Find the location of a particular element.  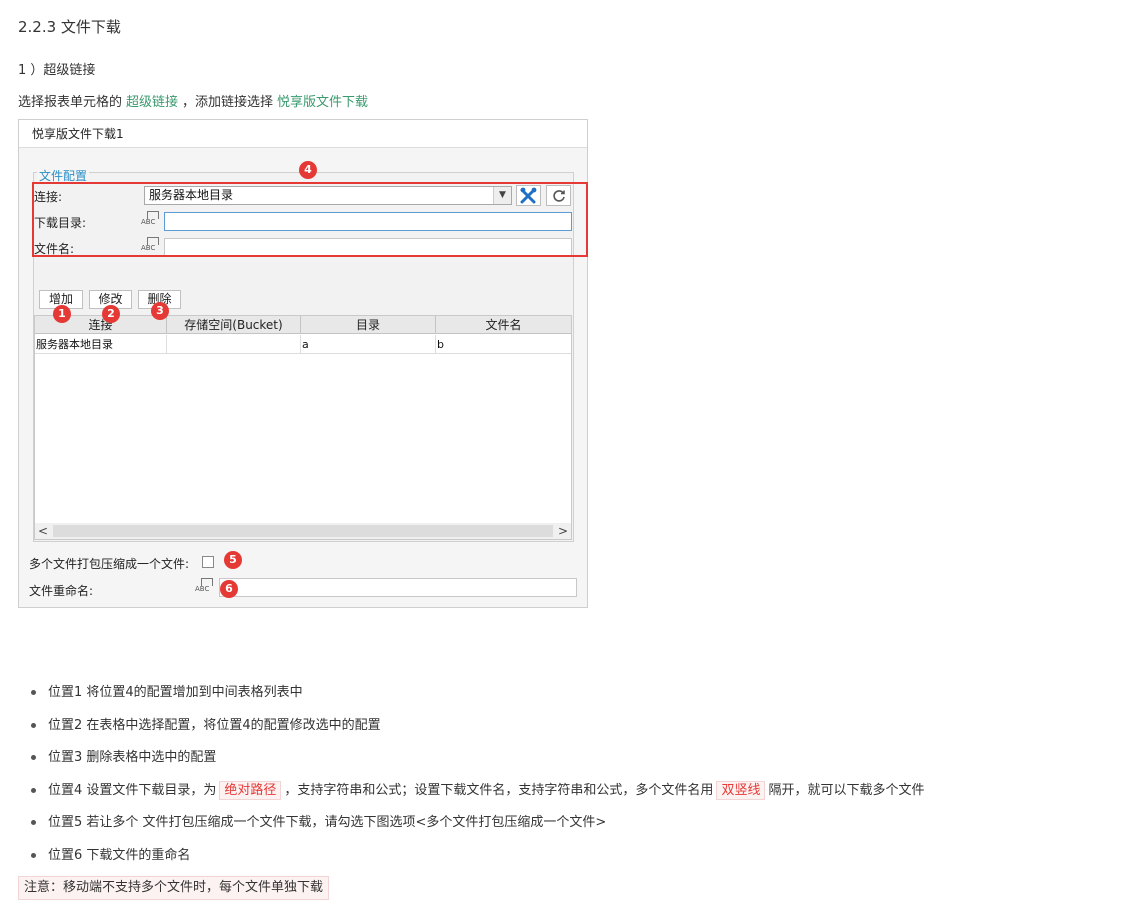

rename-input is located at coordinates (398, 587).